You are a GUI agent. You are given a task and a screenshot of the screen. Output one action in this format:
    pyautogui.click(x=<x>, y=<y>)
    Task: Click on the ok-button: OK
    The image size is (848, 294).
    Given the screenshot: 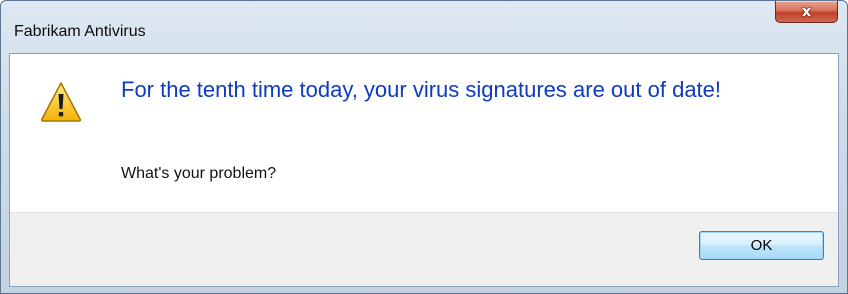 What is the action you would take?
    pyautogui.click(x=761, y=245)
    